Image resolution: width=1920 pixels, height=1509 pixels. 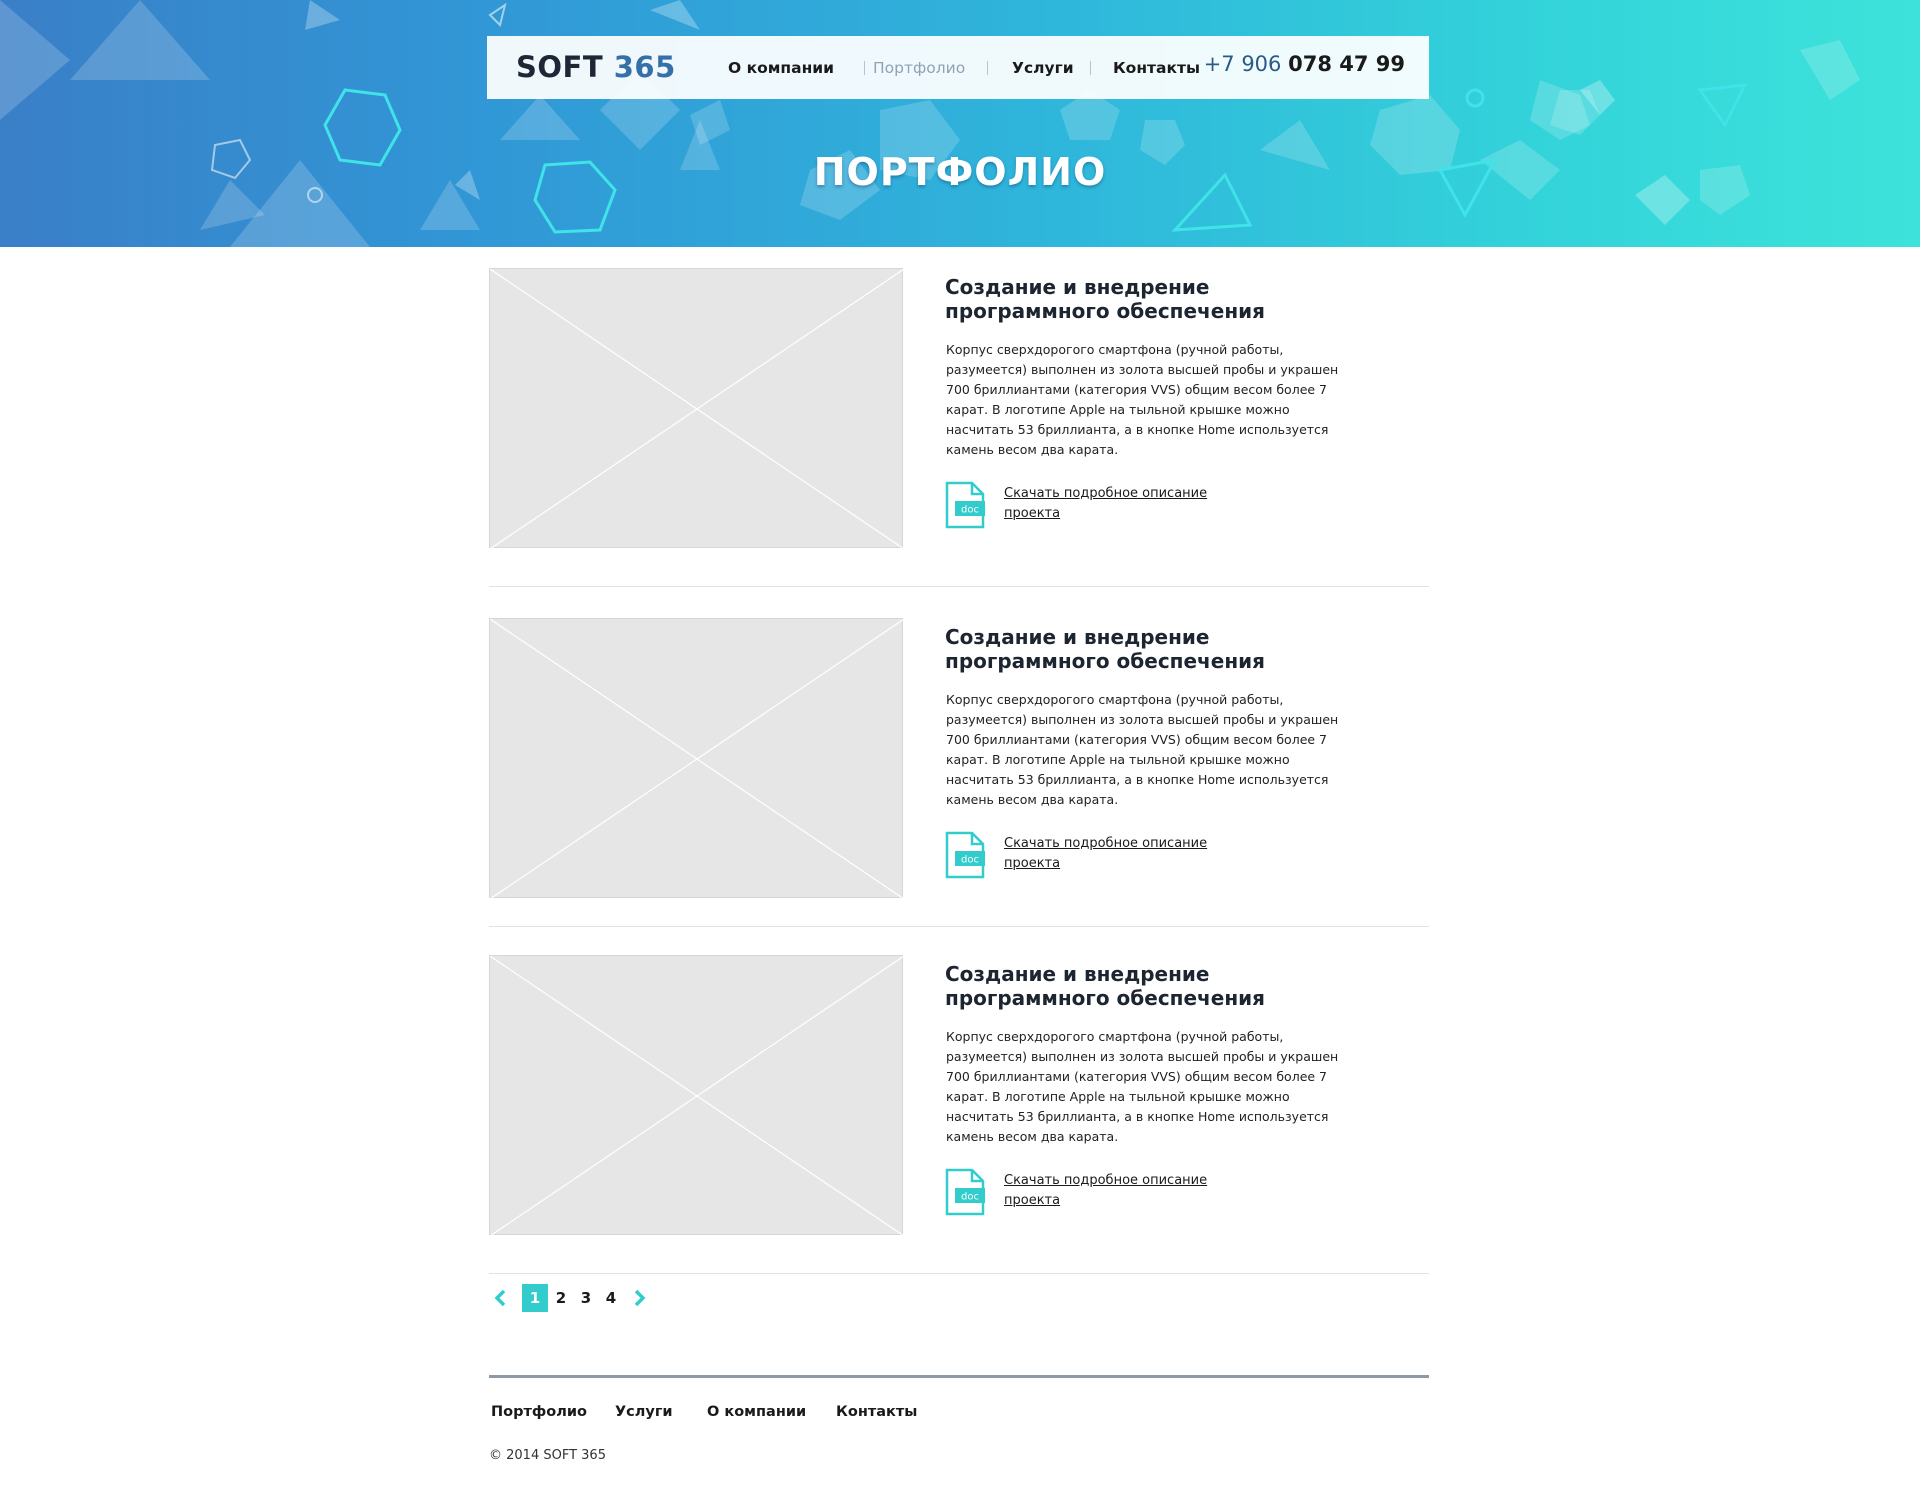 What do you see at coordinates (1242, 64) in the screenshot?
I see `phone-prefix: +7 906` at bounding box center [1242, 64].